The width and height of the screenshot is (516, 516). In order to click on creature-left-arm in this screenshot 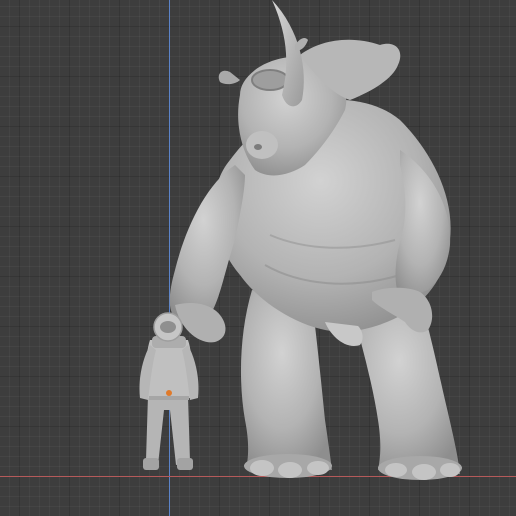, I will do `click(207, 243)`.